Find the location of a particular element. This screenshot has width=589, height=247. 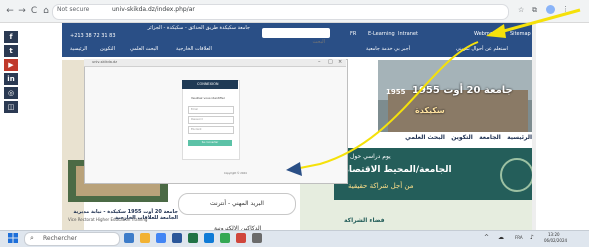

chrome-icon is located at coordinates (161, 238).